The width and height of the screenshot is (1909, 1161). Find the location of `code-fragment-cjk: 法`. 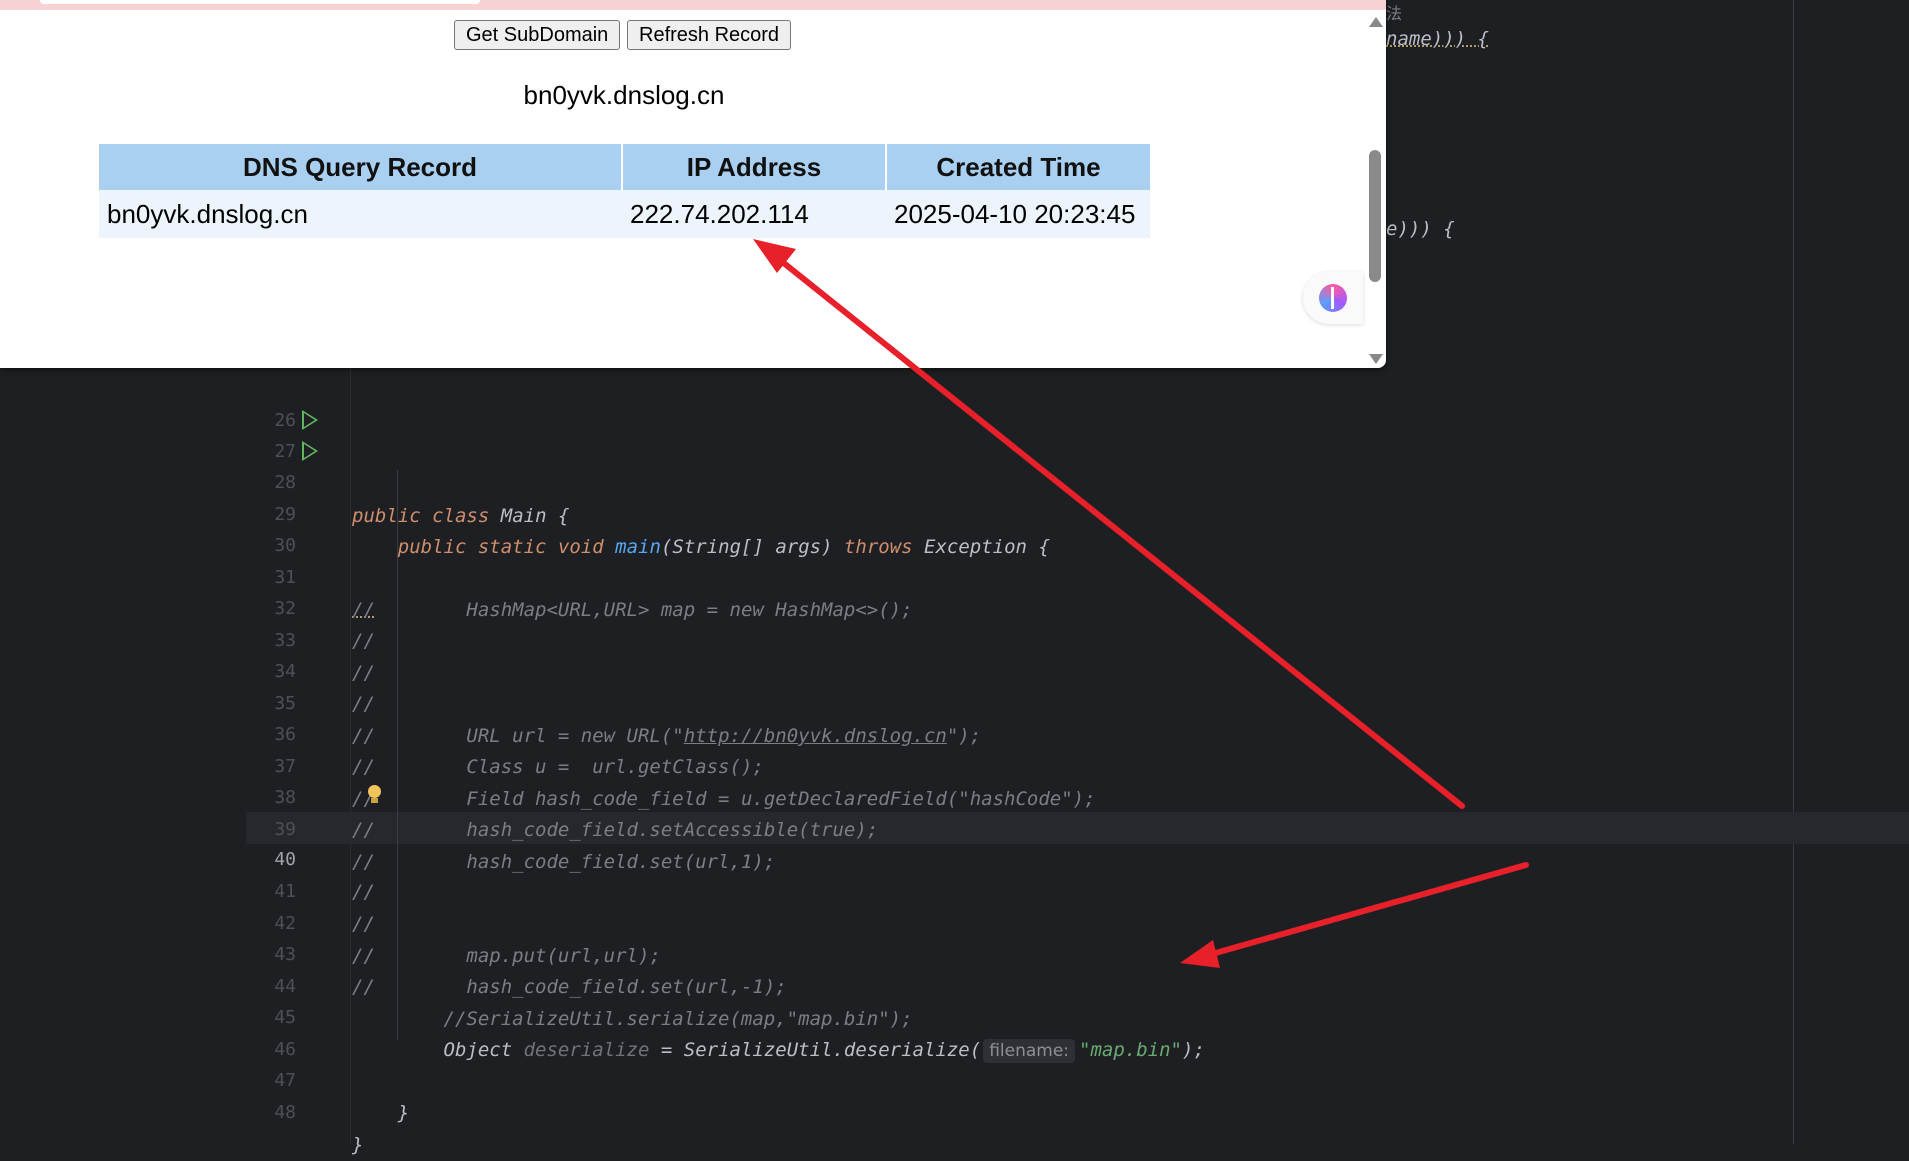

code-fragment-cjk: 法 is located at coordinates (1394, 13).